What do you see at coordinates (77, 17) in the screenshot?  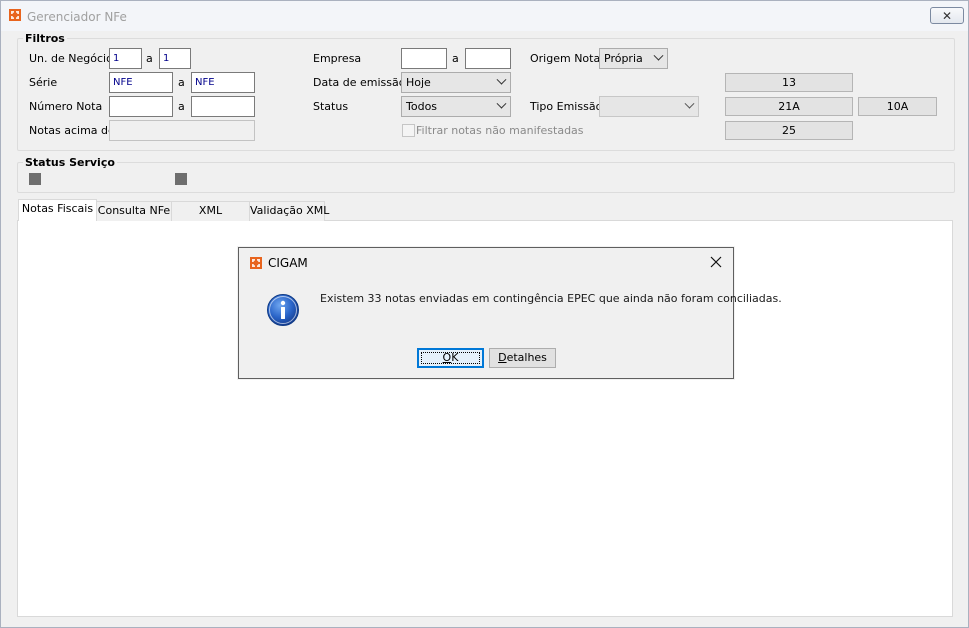 I see `window-title: Gerenciador NFe` at bounding box center [77, 17].